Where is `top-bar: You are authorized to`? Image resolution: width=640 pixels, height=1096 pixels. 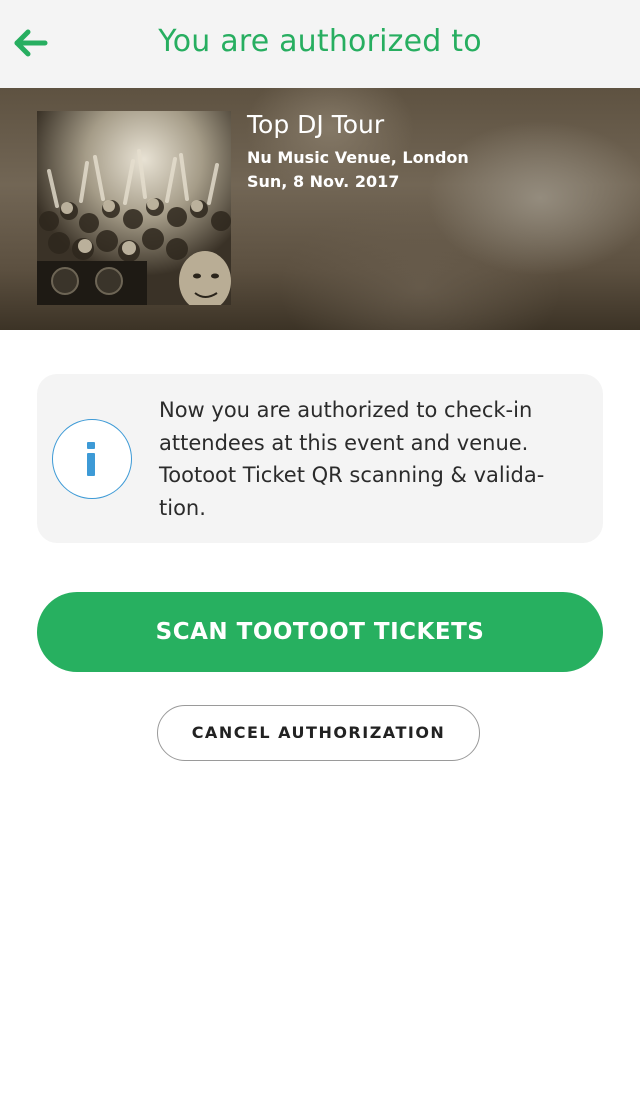 top-bar: You are authorized to is located at coordinates (320, 44).